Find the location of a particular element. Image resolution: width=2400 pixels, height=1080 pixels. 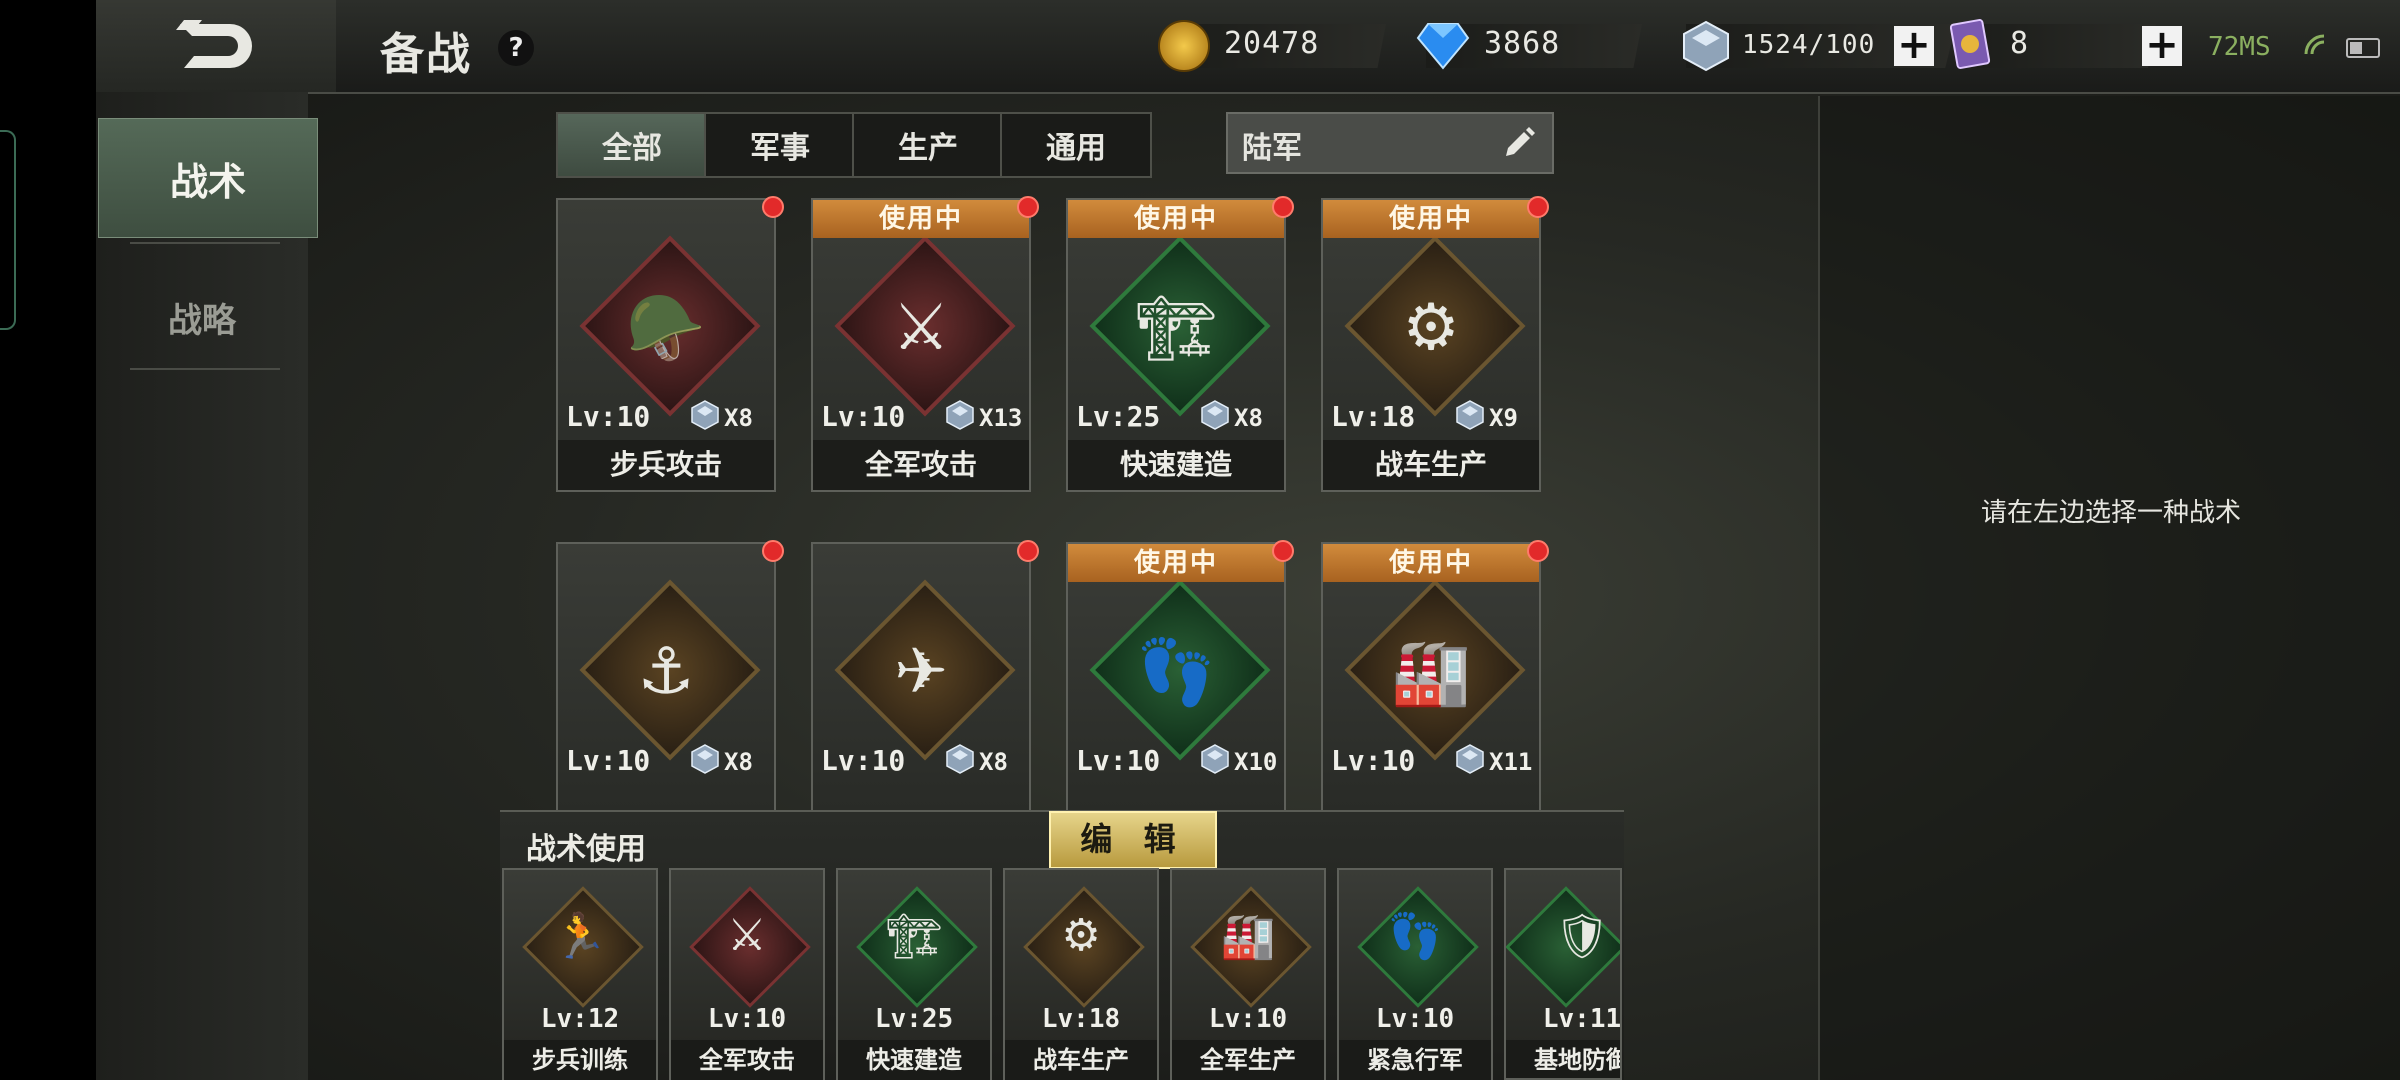

tactic-name: 战车生产 is located at coordinates (1431, 465).